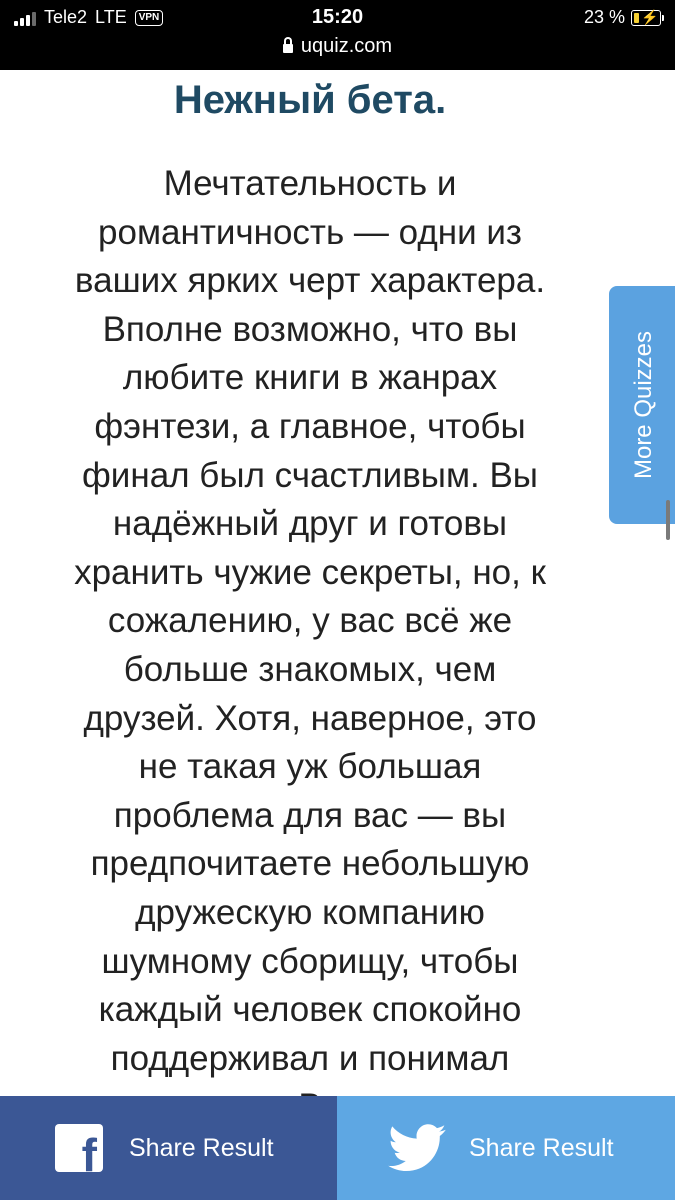 This screenshot has height=1200, width=675. Describe the element at coordinates (310, 281) in the screenshot. I see `description-line: ваших ярких черт характера.` at that location.